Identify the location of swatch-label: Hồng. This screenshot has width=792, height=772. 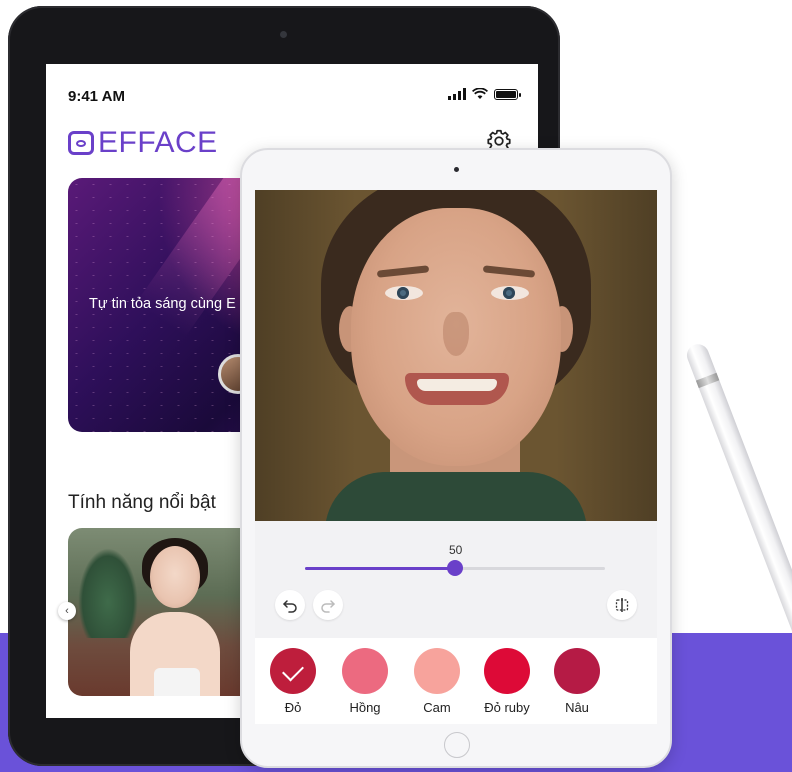
(365, 707).